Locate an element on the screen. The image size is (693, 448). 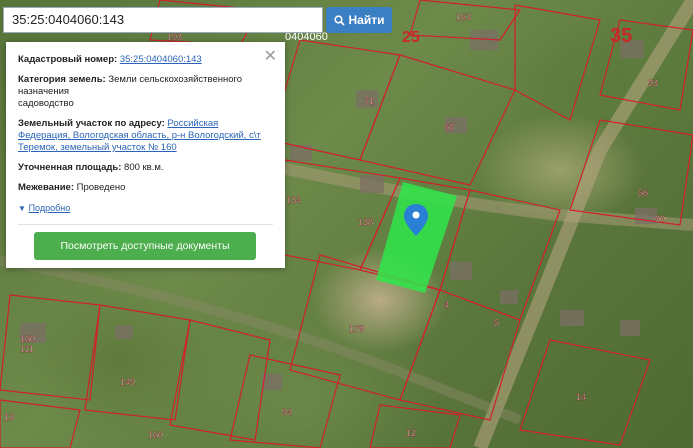
parcel-label: 14 is located at coordinates (581, 397).